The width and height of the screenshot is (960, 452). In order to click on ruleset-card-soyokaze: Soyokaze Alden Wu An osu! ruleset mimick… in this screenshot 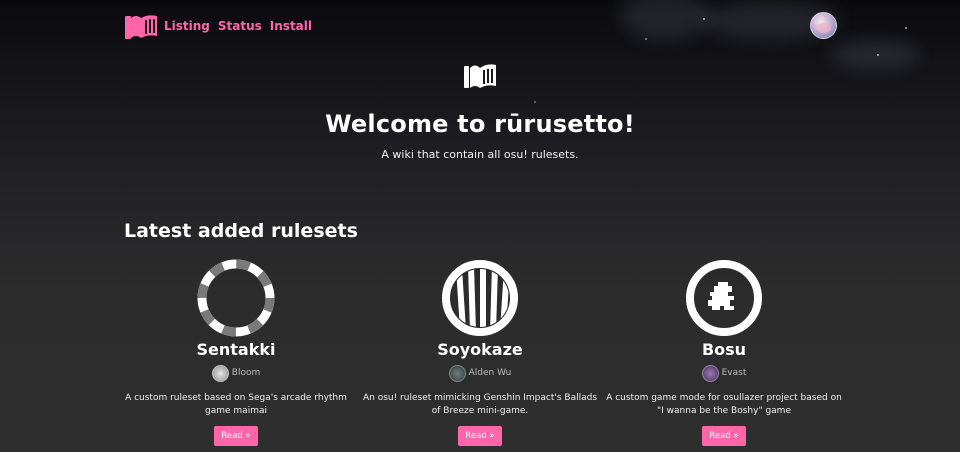, I will do `click(480, 352)`.